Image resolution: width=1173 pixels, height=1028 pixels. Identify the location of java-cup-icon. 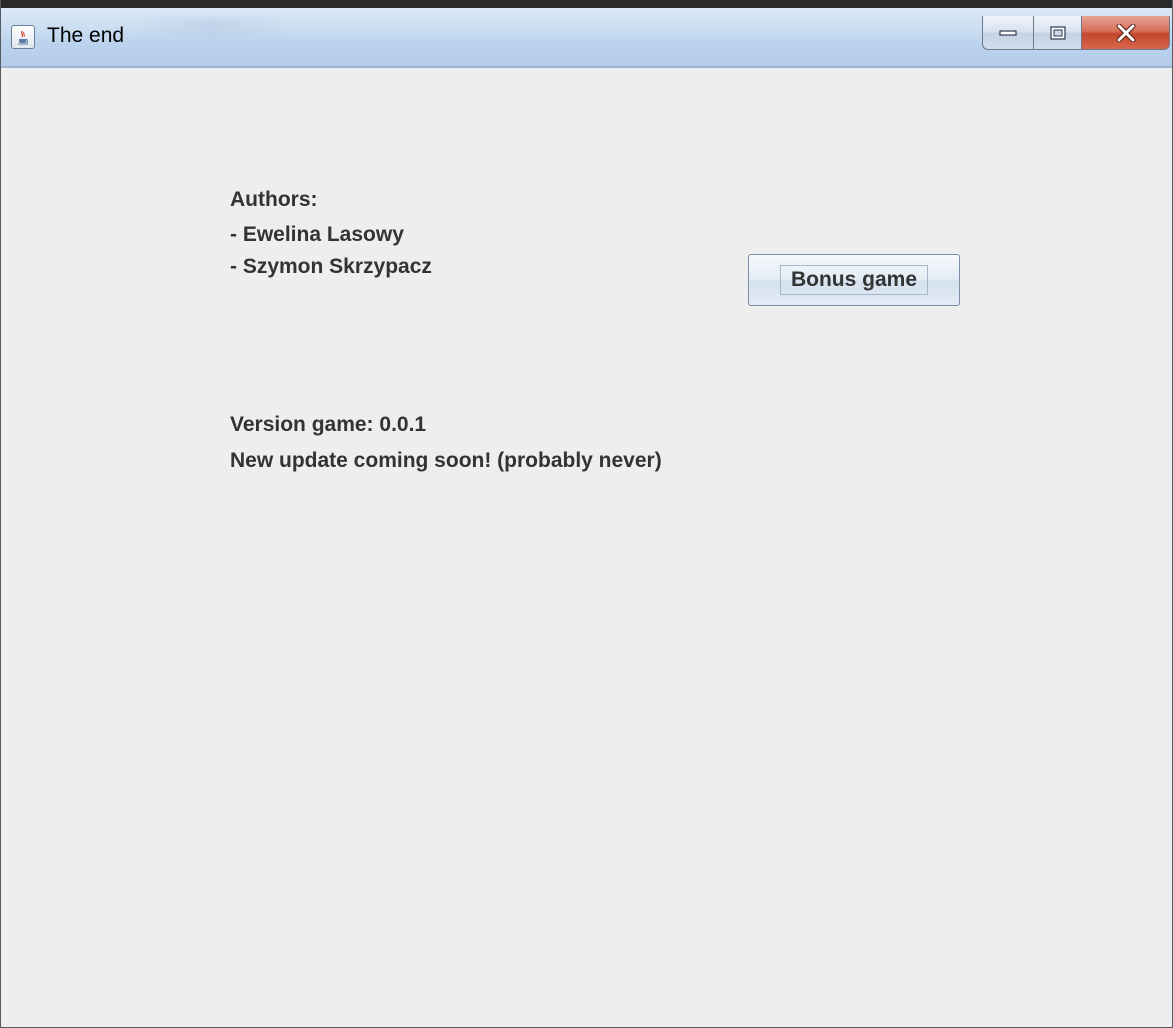
(23, 37).